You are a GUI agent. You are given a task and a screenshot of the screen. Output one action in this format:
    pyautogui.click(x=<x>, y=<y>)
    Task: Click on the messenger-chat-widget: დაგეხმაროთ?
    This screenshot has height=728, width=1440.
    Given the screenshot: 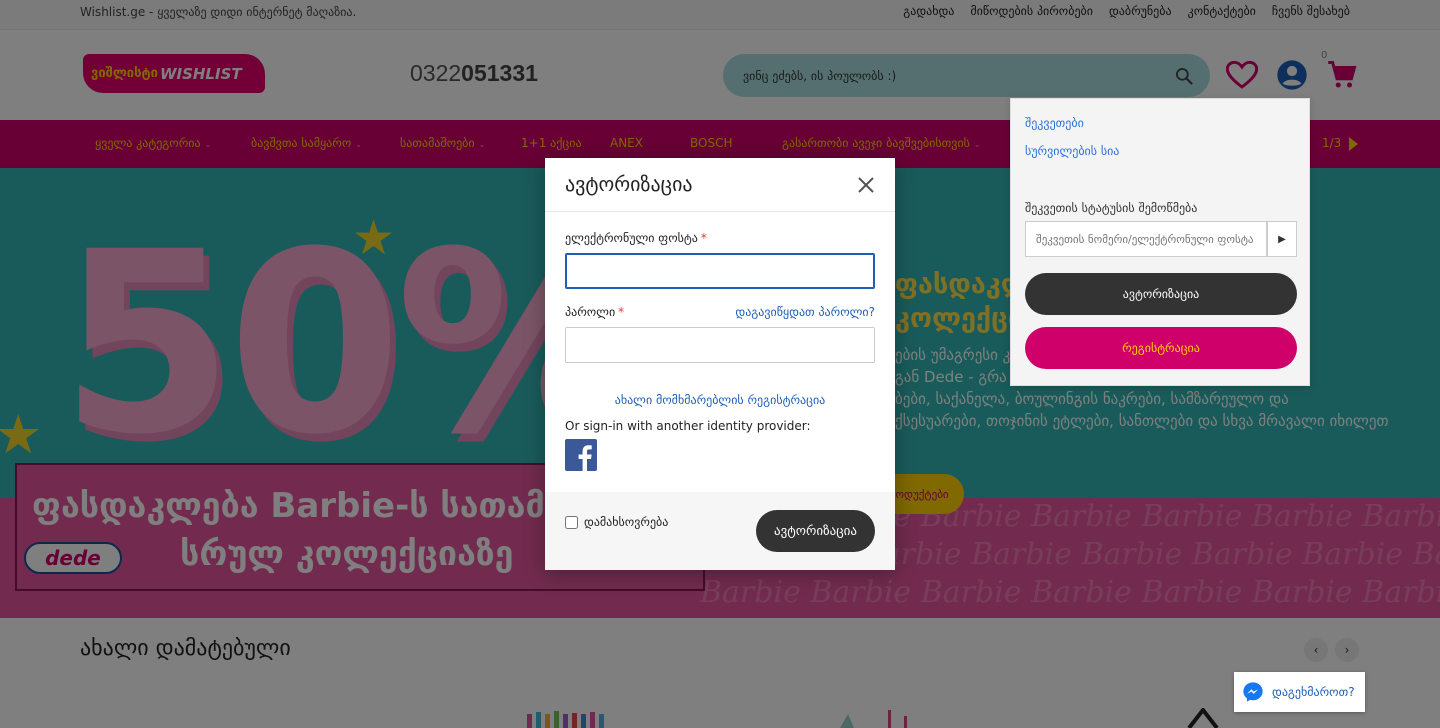 What is the action you would take?
    pyautogui.click(x=1299, y=692)
    